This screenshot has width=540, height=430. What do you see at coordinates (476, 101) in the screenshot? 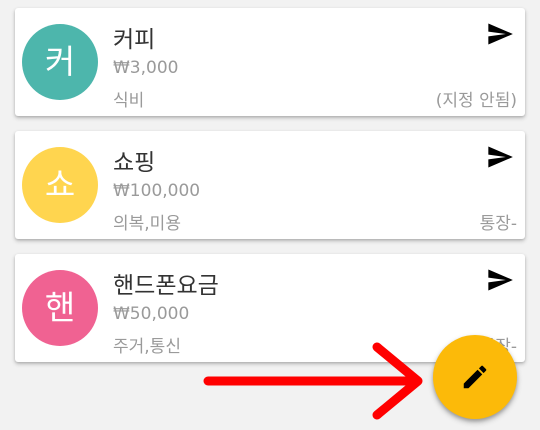
I see `entry-account: (지정 안됨)` at bounding box center [476, 101].